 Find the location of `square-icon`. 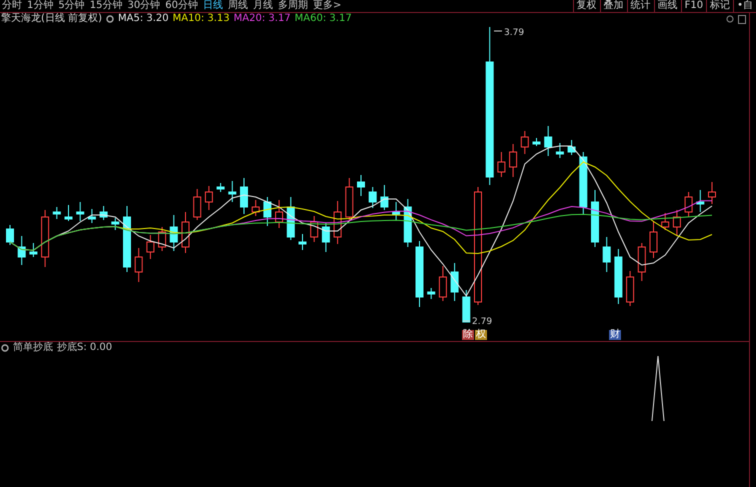

square-icon is located at coordinates (742, 19).